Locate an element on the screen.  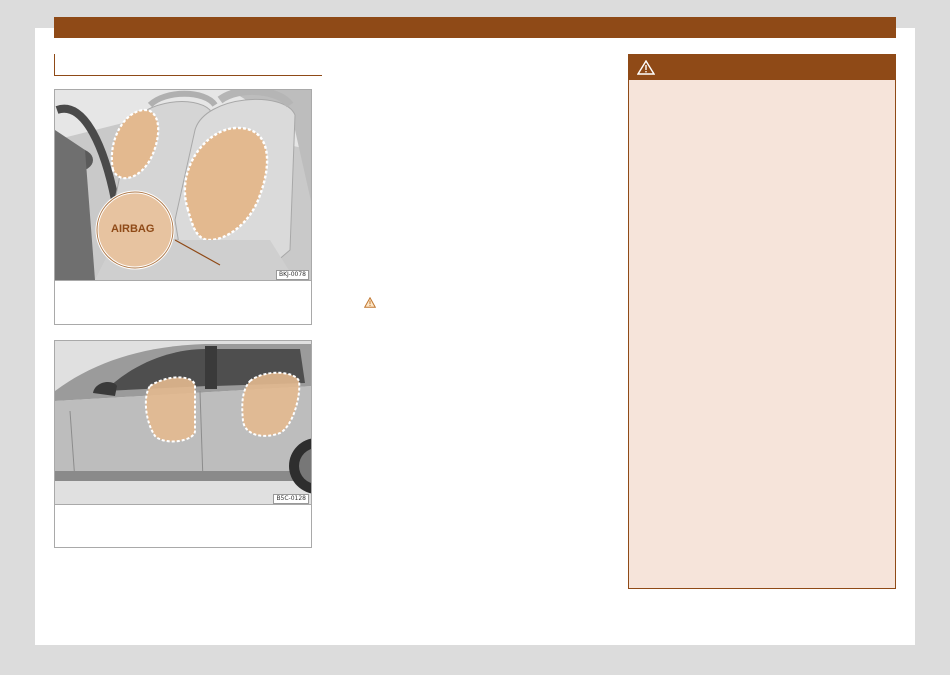
figure-code: B5C-0128 is located at coordinates (291, 499).